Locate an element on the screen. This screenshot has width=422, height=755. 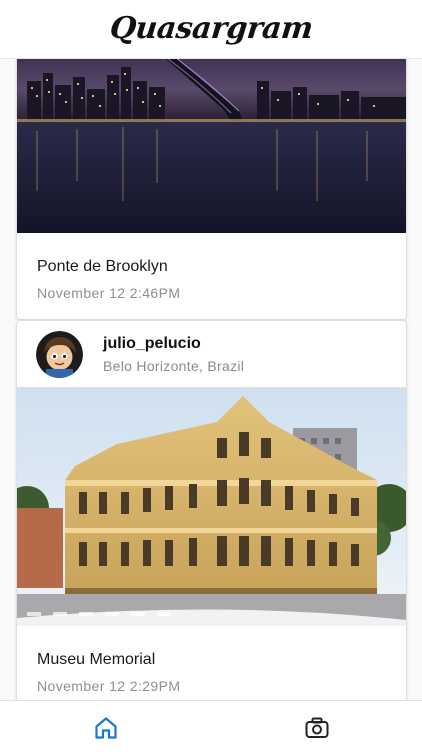
top-header: Quasargram is located at coordinates (211, 29).